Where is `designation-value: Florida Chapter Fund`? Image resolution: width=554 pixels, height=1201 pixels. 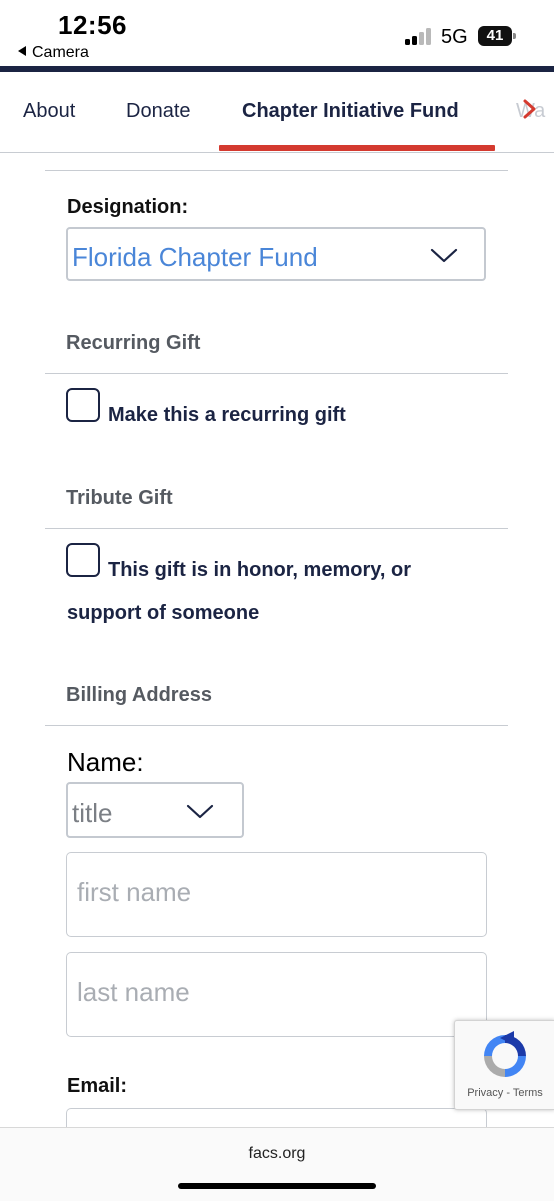 designation-value: Florida Chapter Fund is located at coordinates (195, 257).